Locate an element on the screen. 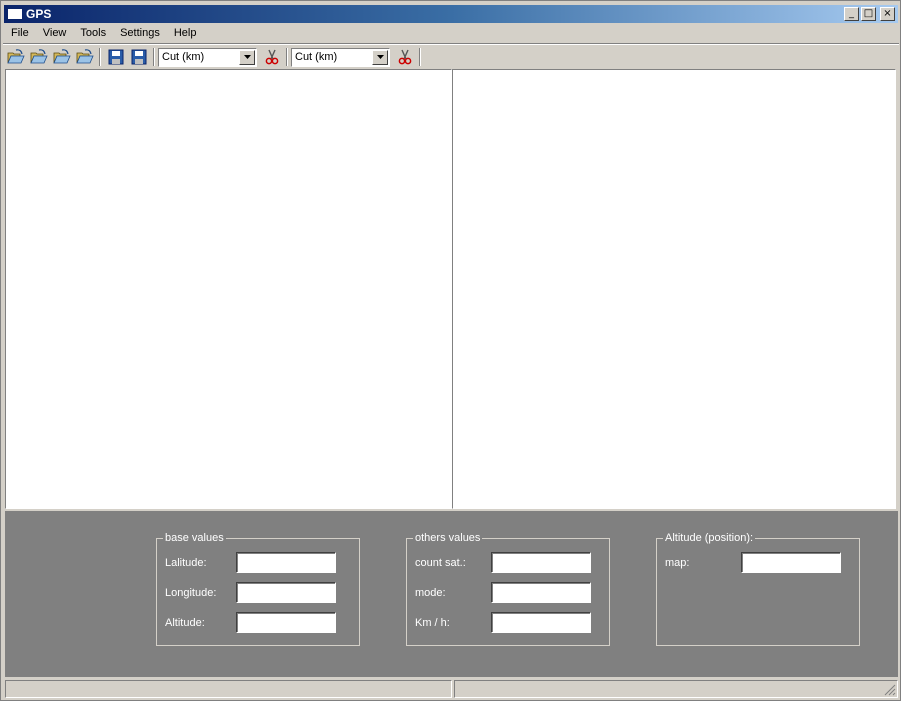 The width and height of the screenshot is (901, 701). menu-bar: File View Tools Settings Help is located at coordinates (103, 34).